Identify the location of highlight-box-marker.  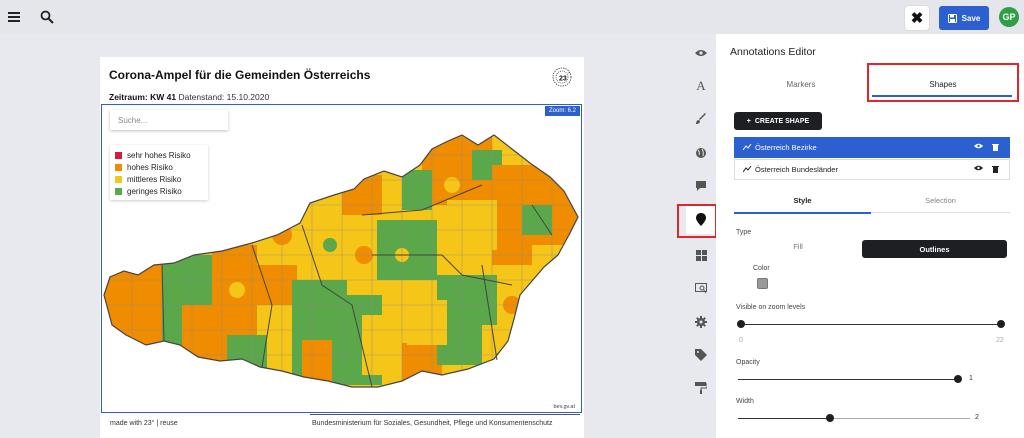
(697, 221).